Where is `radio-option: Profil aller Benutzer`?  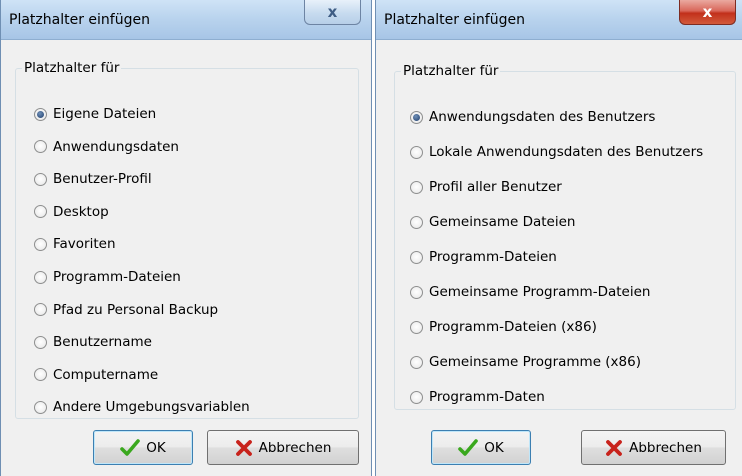 radio-option: Profil aller Benutzer is located at coordinates (486, 187).